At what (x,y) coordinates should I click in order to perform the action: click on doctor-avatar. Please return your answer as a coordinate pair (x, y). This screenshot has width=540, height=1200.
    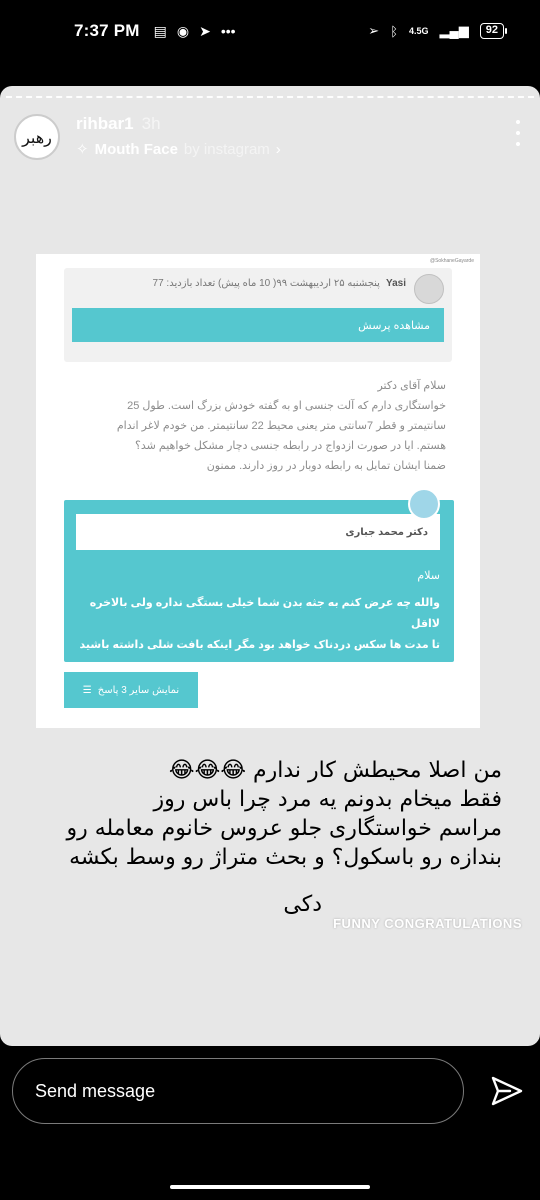
    Looking at the image, I should click on (424, 504).